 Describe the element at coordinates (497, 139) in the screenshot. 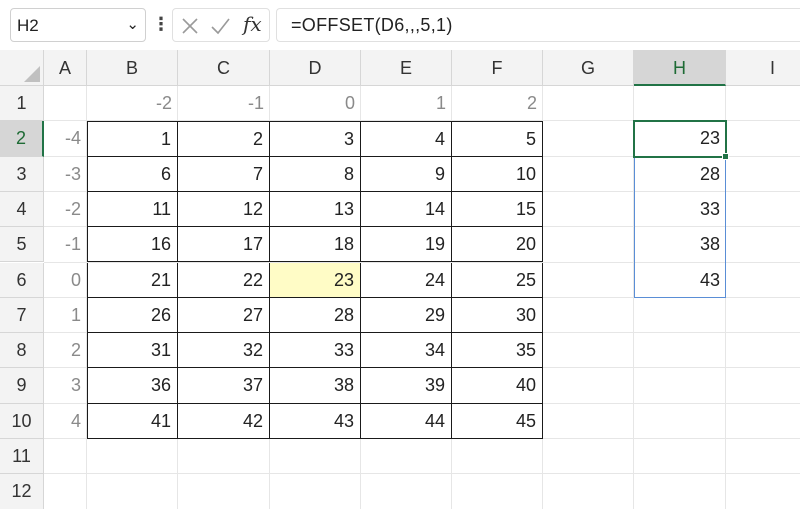

I see `cell-f2: 5` at that location.